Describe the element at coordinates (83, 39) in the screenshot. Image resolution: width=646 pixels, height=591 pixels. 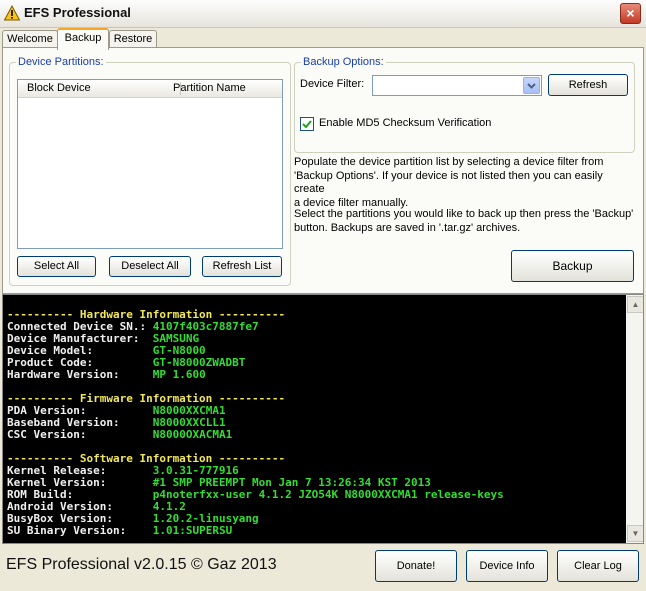
I see `tab-backup: Backup` at that location.